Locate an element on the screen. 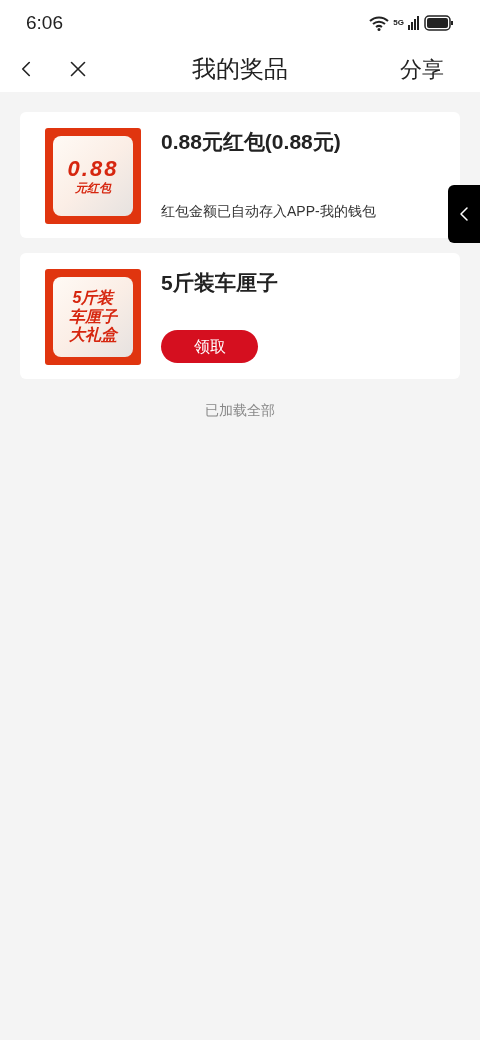 The image size is (480, 1040). loaded-all-text: 已加载全部 is located at coordinates (240, 410).